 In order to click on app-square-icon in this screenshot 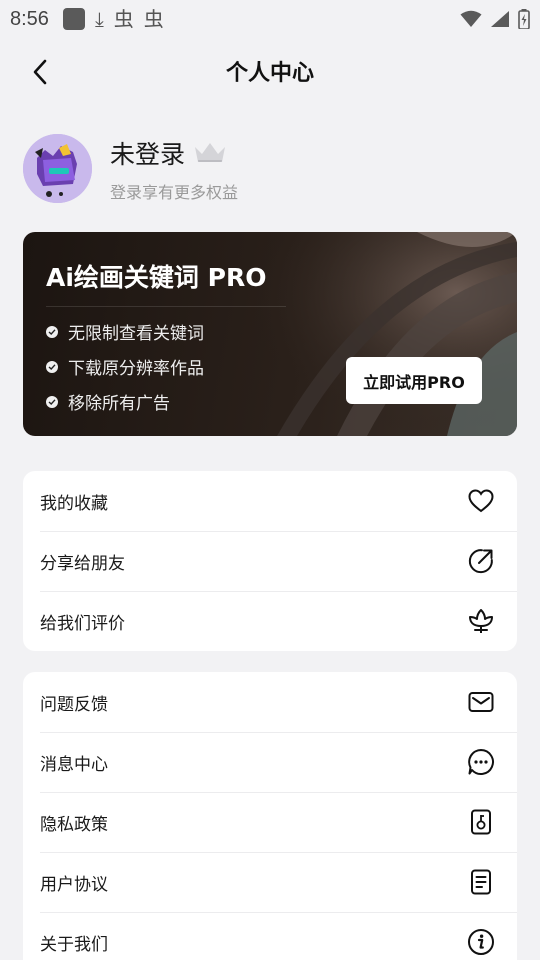, I will do `click(73, 19)`.